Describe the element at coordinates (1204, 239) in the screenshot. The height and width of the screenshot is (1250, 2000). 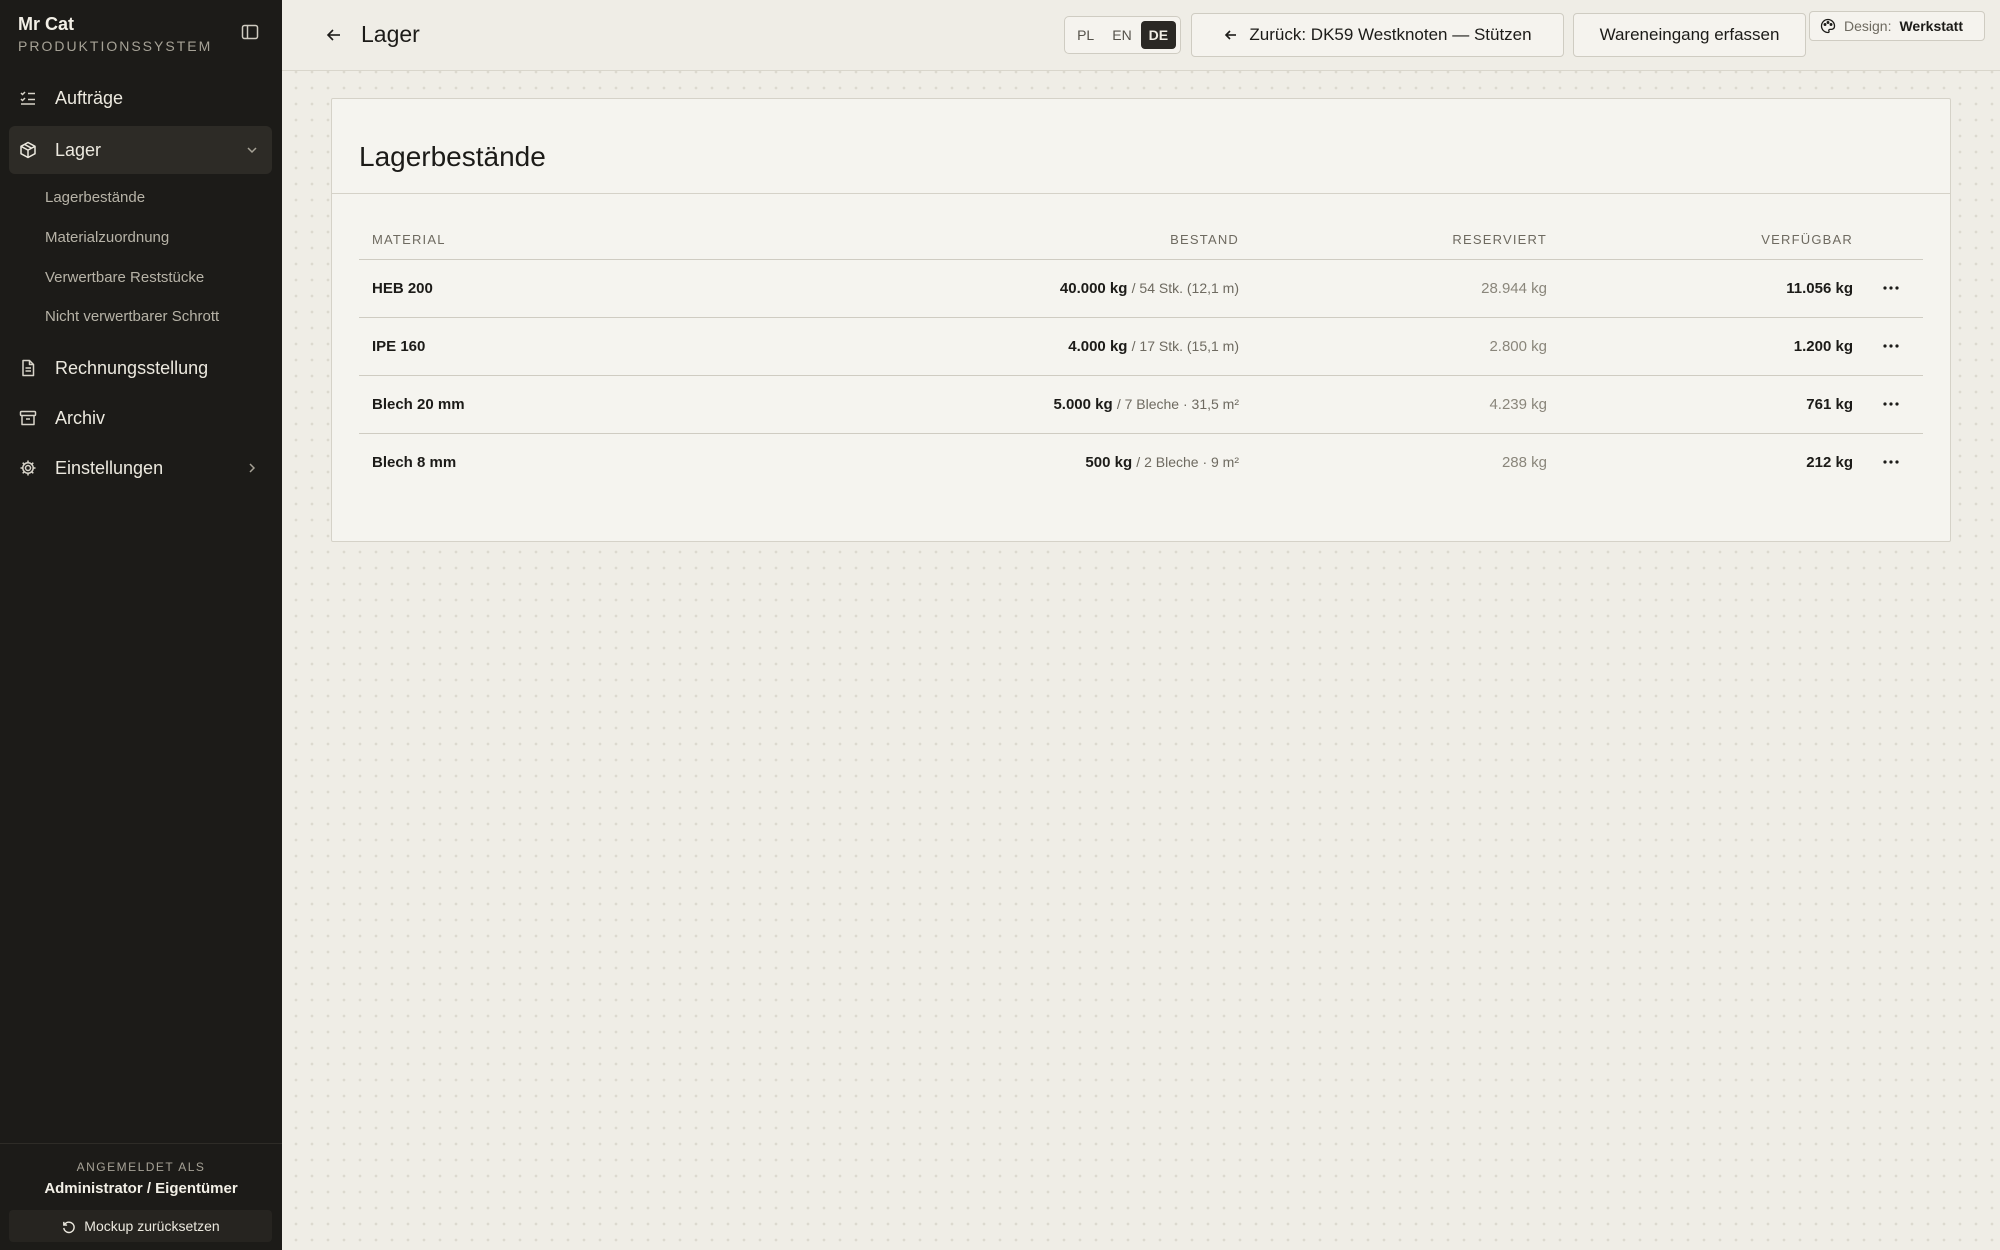
I see `column-header-stock: BESTAND` at that location.